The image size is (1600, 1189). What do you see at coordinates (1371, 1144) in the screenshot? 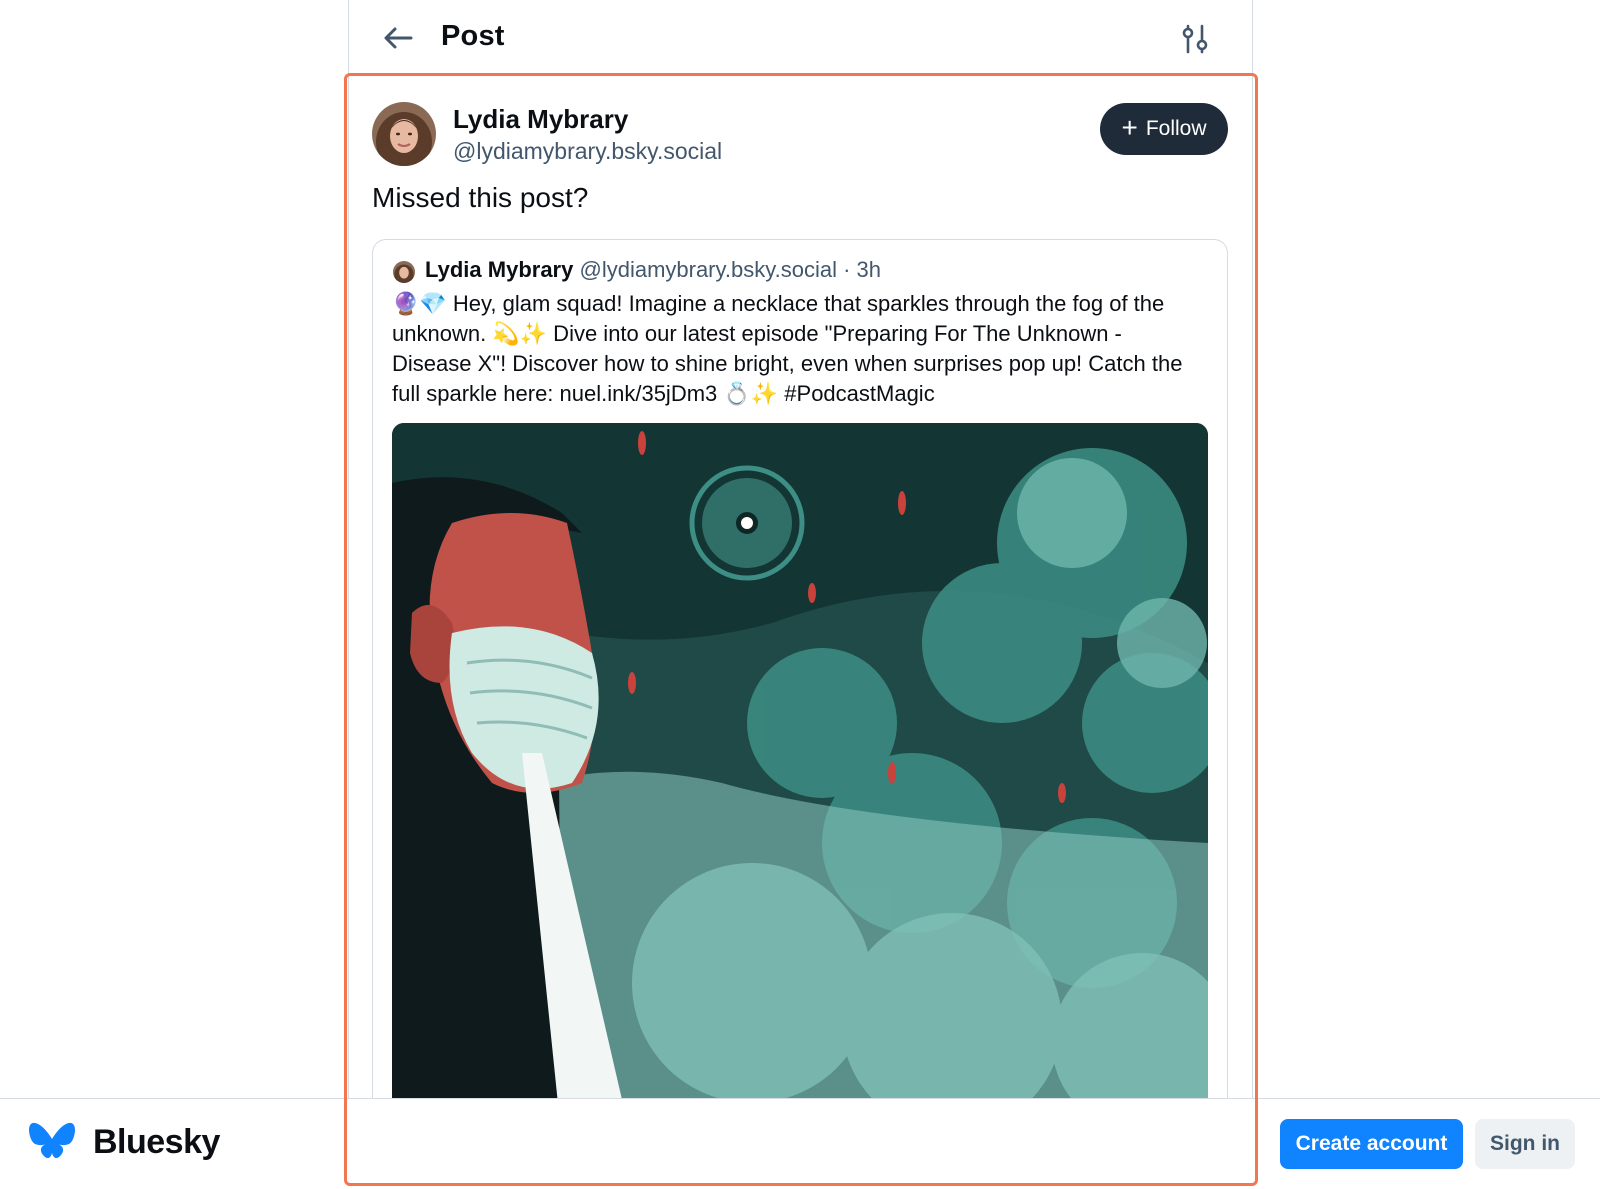
I see `create-account-button: Create account` at bounding box center [1371, 1144].